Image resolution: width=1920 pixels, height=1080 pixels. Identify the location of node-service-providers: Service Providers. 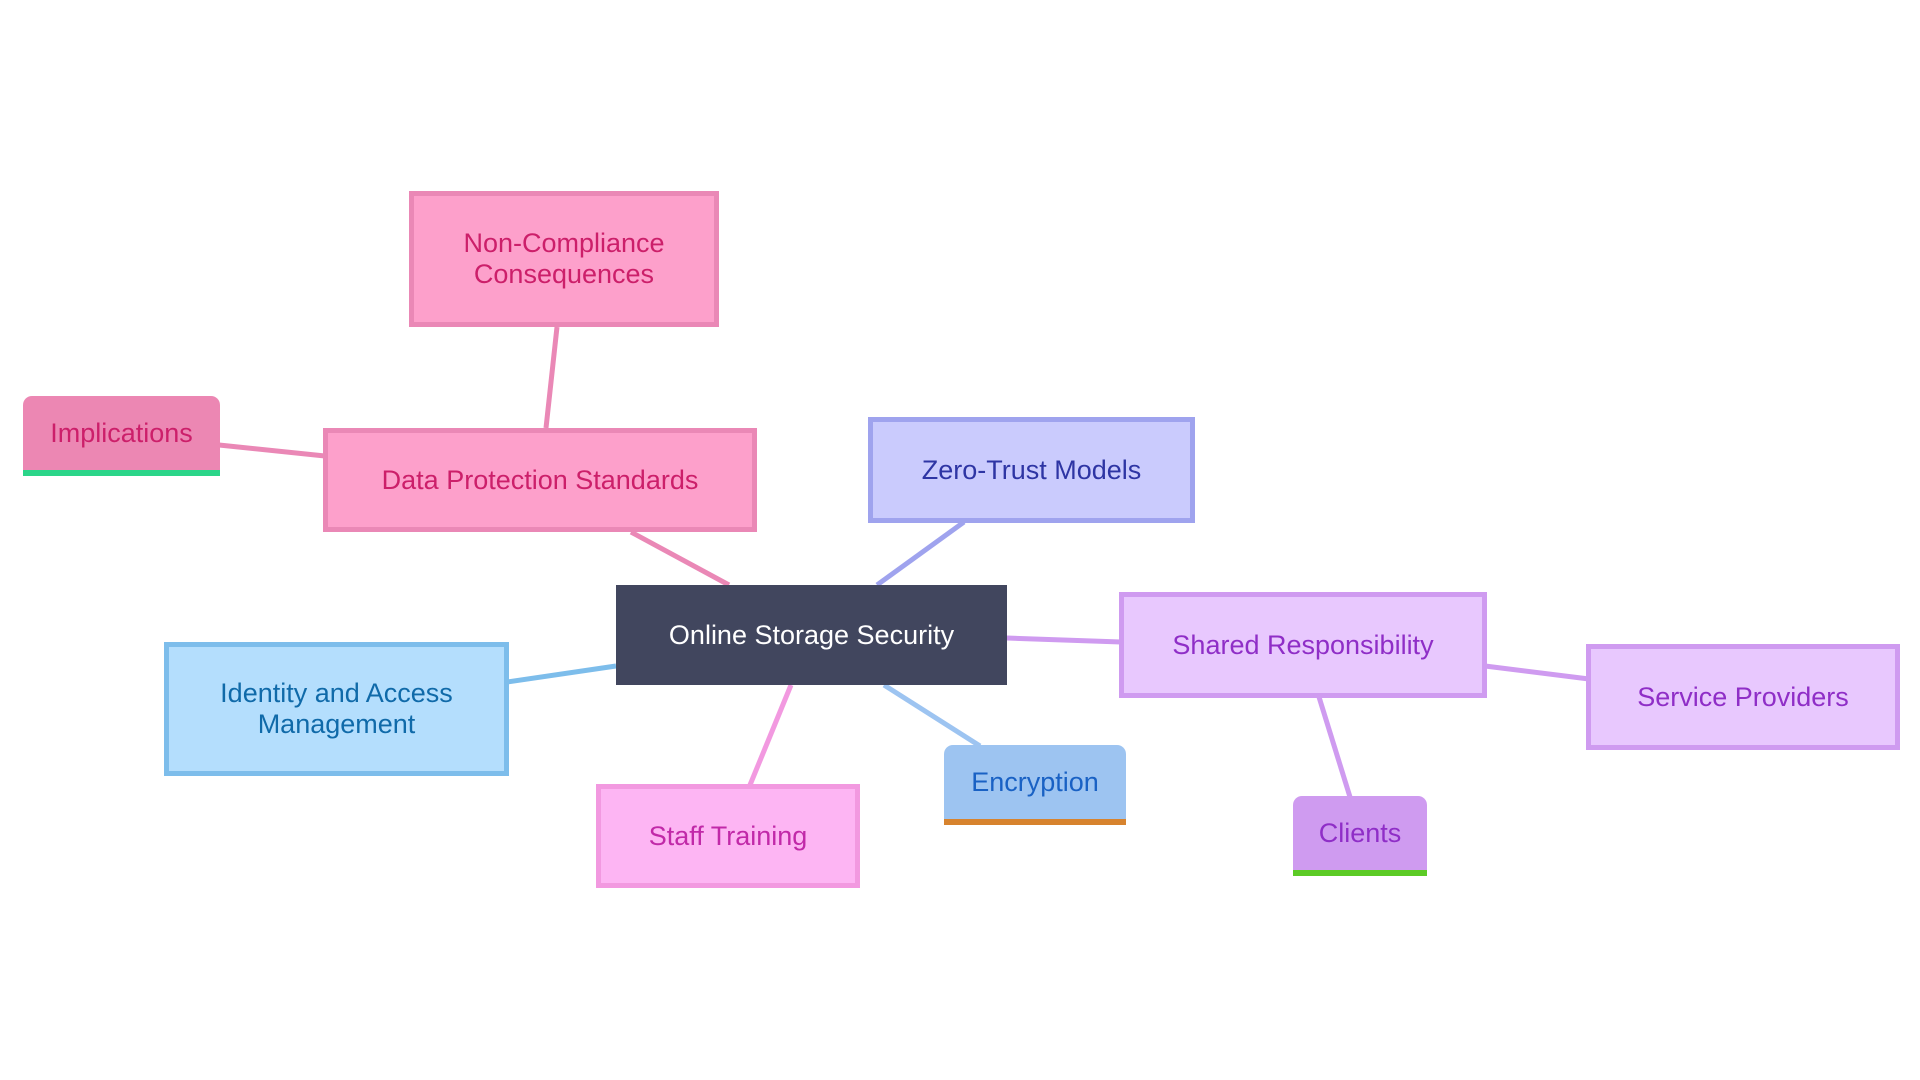
(1743, 697).